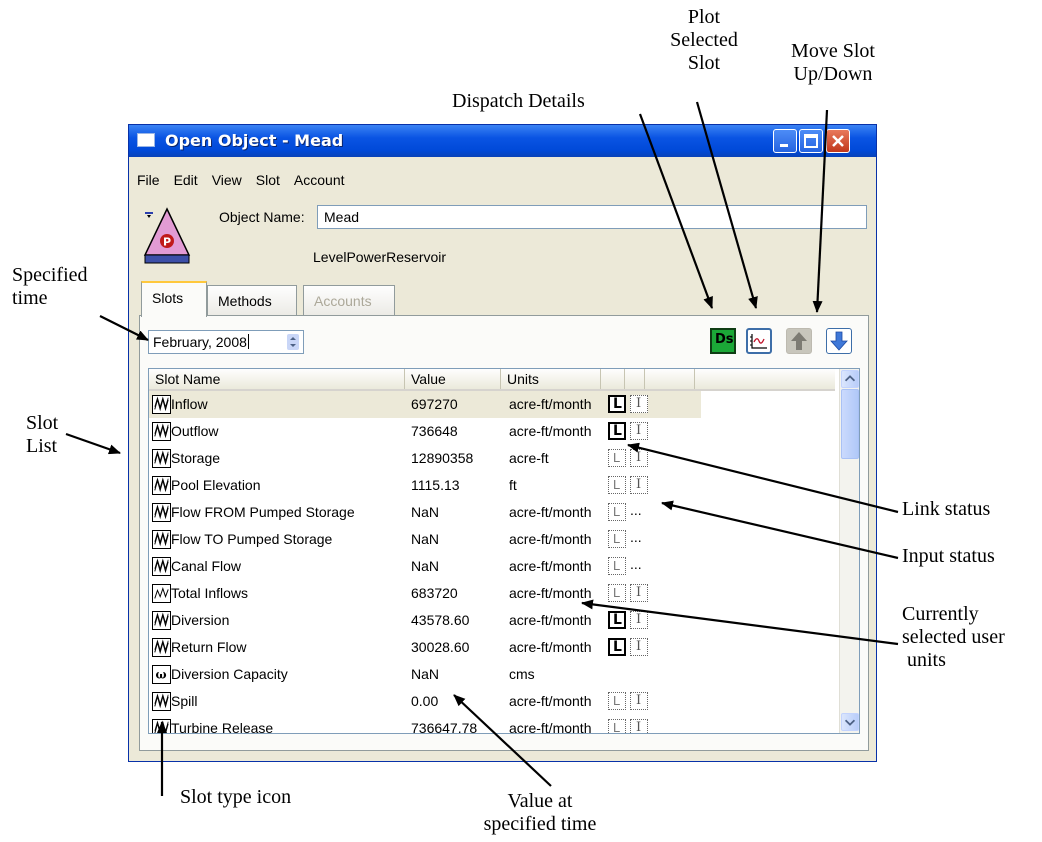  I want to click on table-row: Diversion 43578.60 acre-ft/month, so click(492, 620).